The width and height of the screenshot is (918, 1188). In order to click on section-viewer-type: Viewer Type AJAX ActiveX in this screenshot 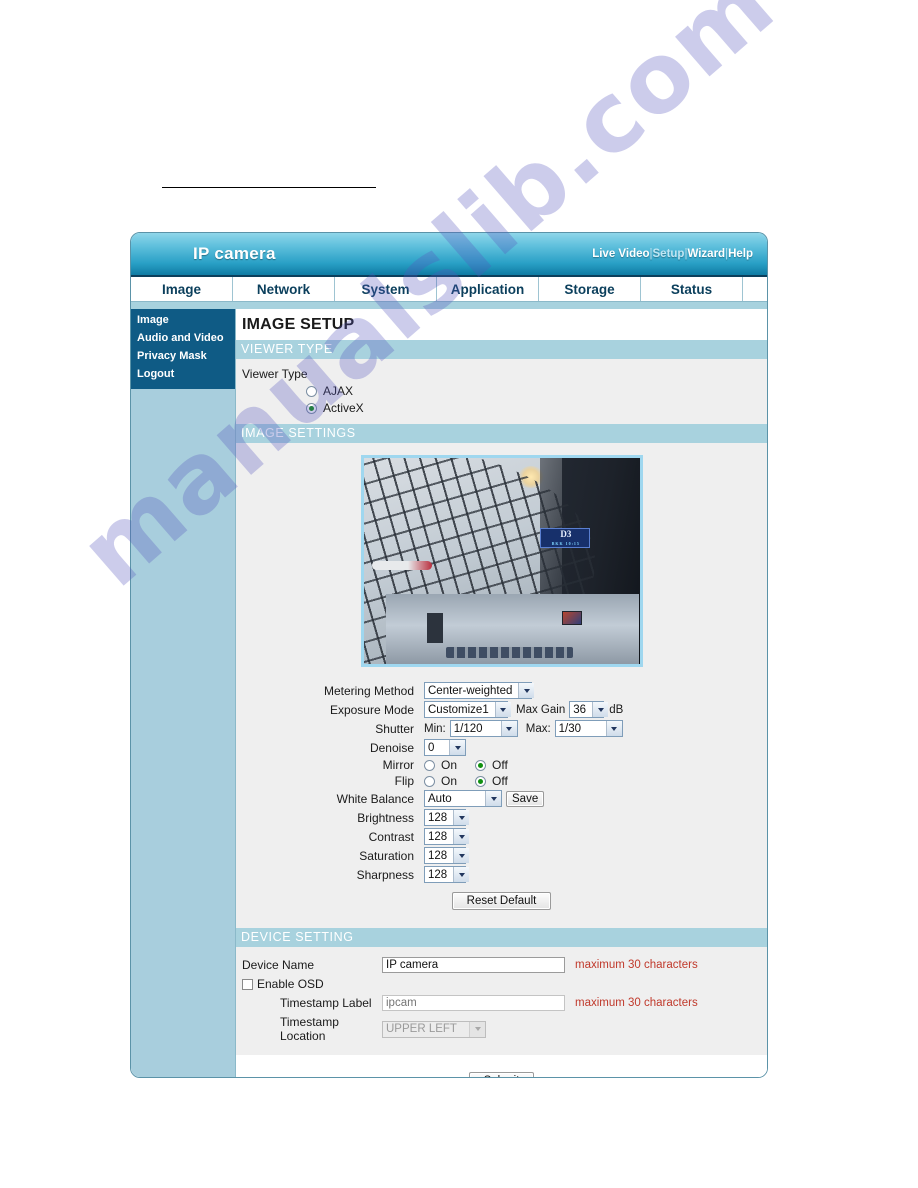, I will do `click(501, 391)`.